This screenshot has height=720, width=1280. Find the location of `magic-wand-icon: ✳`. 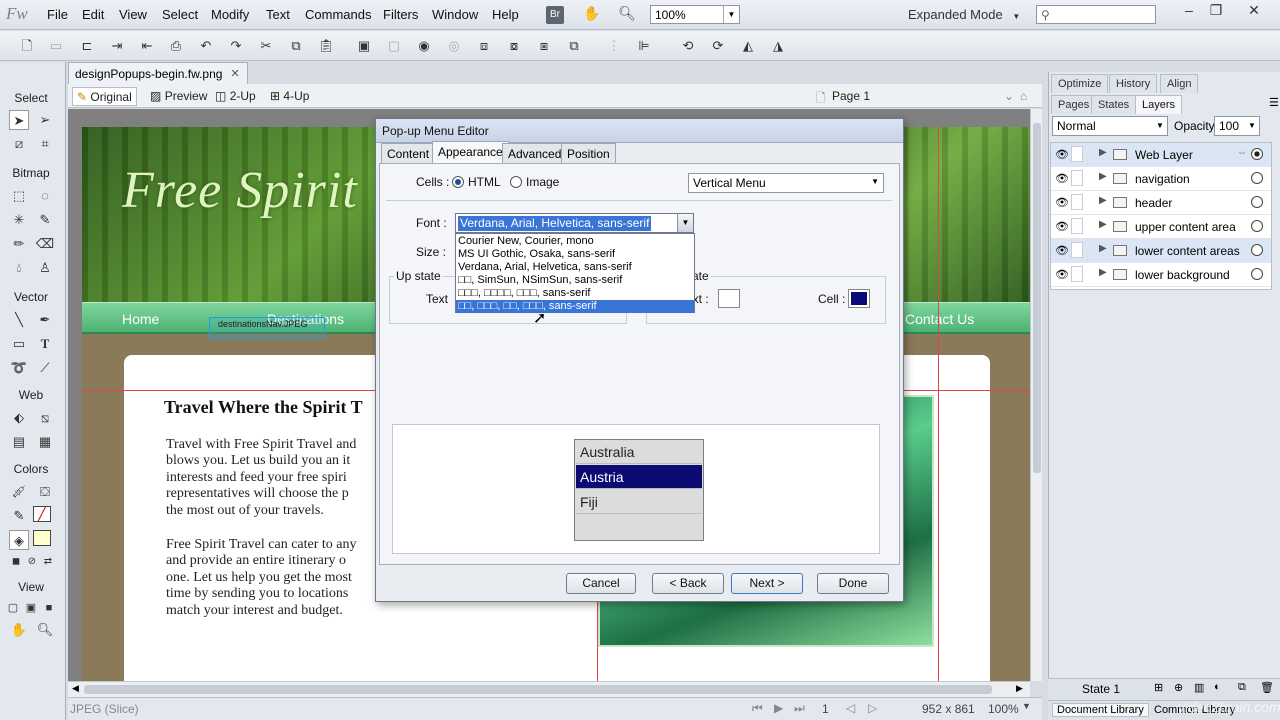

magic-wand-icon: ✳ is located at coordinates (19, 220).